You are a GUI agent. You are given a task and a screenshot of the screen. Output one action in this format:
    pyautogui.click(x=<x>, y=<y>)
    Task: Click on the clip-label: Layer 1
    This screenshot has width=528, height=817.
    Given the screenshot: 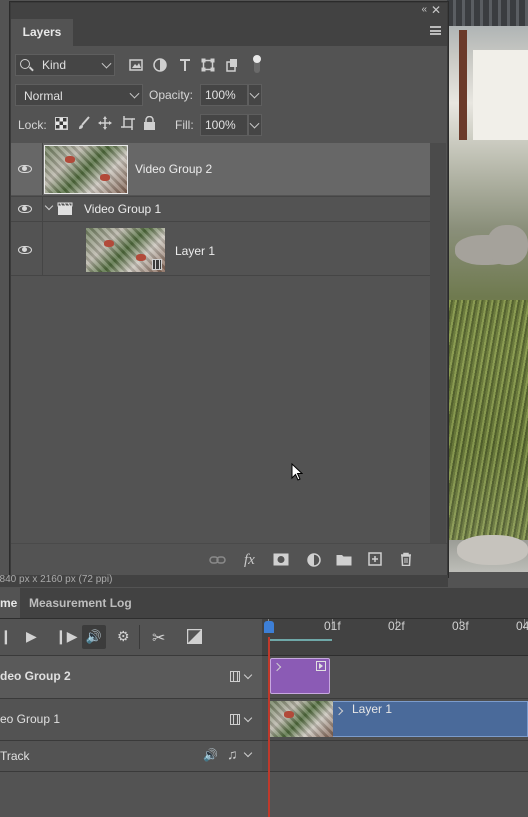 What is the action you would take?
    pyautogui.click(x=372, y=709)
    